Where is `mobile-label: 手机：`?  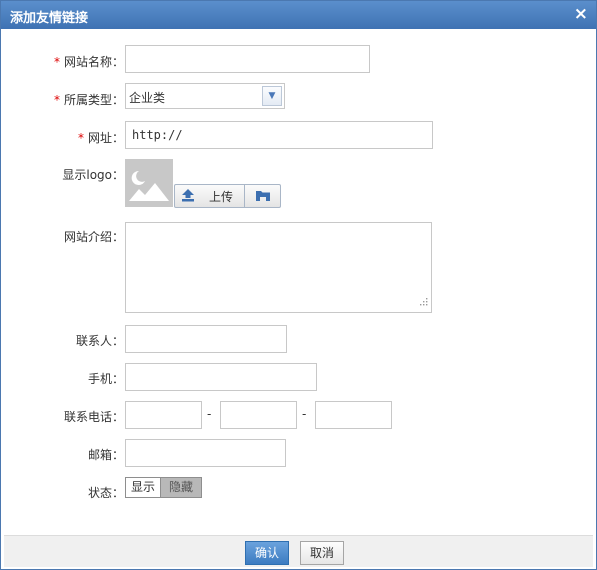
mobile-label: 手机： is located at coordinates (105, 379).